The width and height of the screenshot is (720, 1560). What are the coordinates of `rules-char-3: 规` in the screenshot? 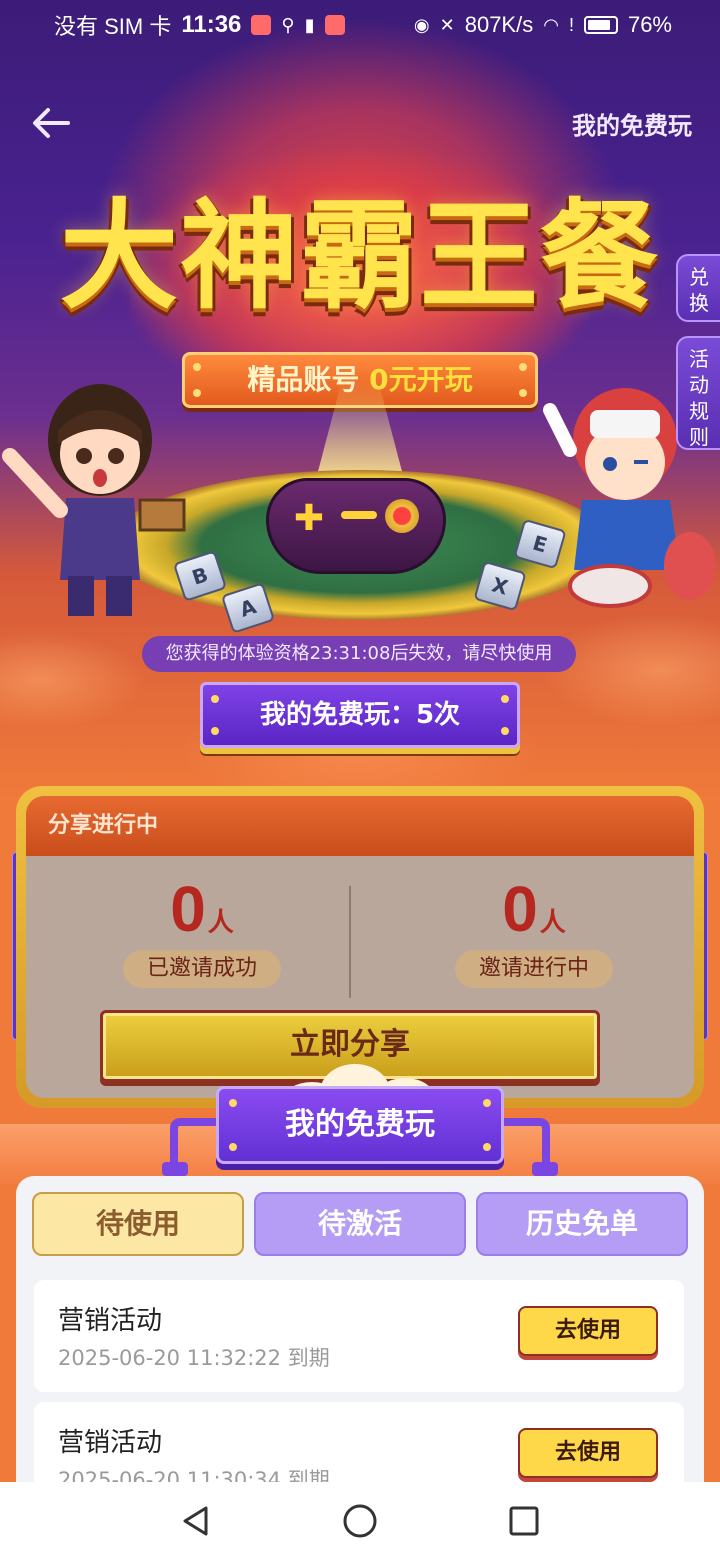 It's located at (699, 411).